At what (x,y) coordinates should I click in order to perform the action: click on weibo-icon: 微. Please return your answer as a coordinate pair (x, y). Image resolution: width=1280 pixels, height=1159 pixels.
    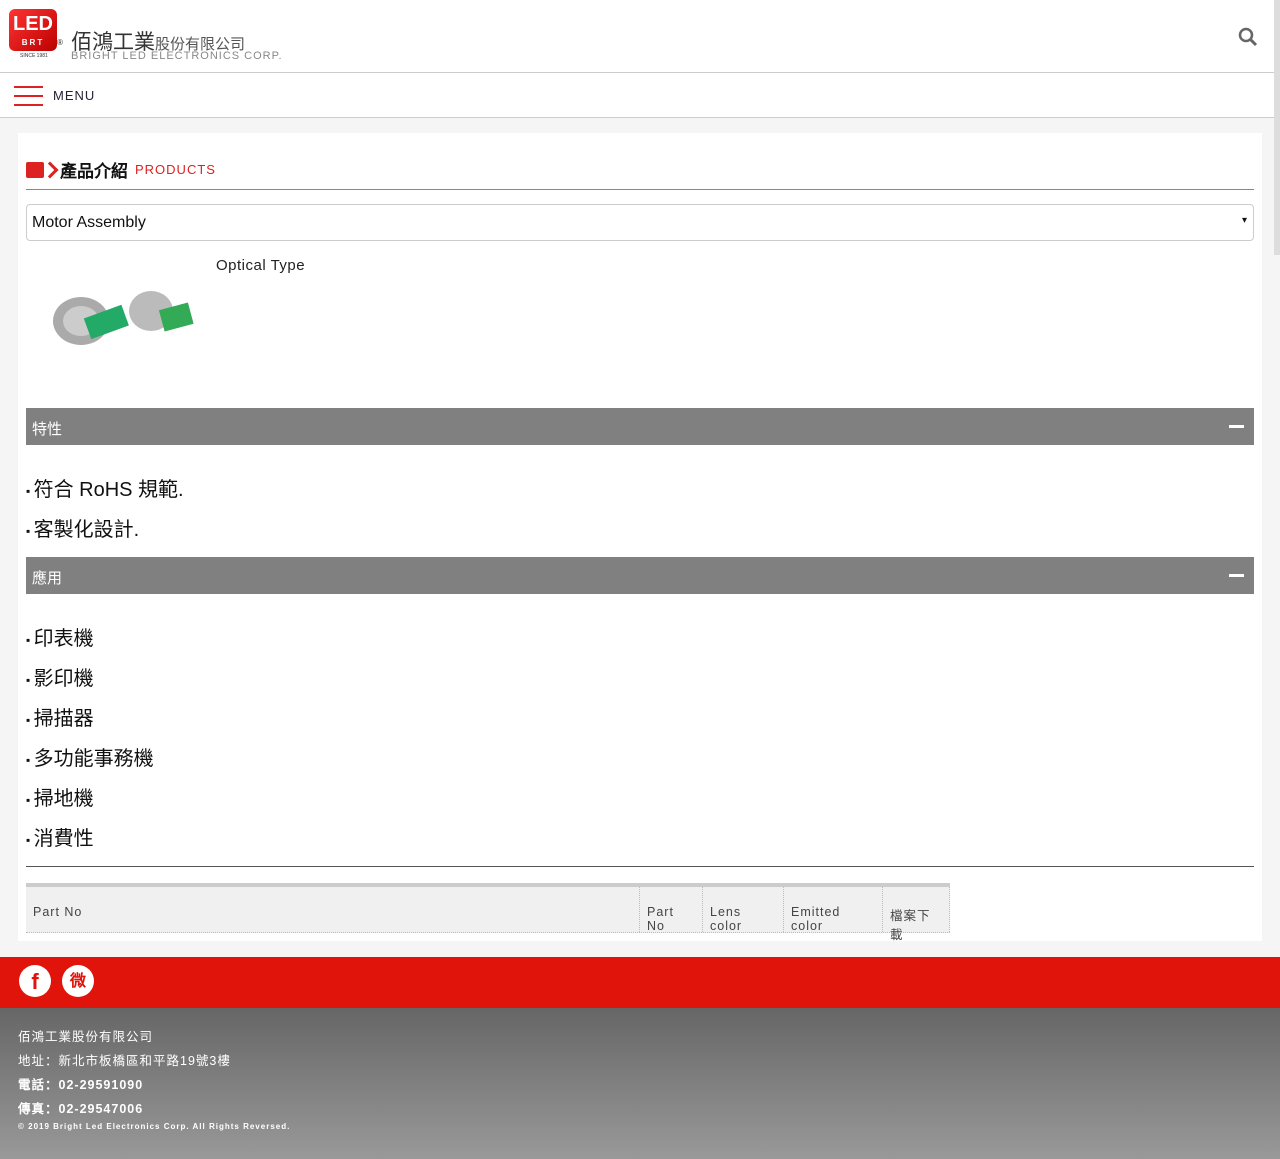
    Looking at the image, I should click on (78, 981).